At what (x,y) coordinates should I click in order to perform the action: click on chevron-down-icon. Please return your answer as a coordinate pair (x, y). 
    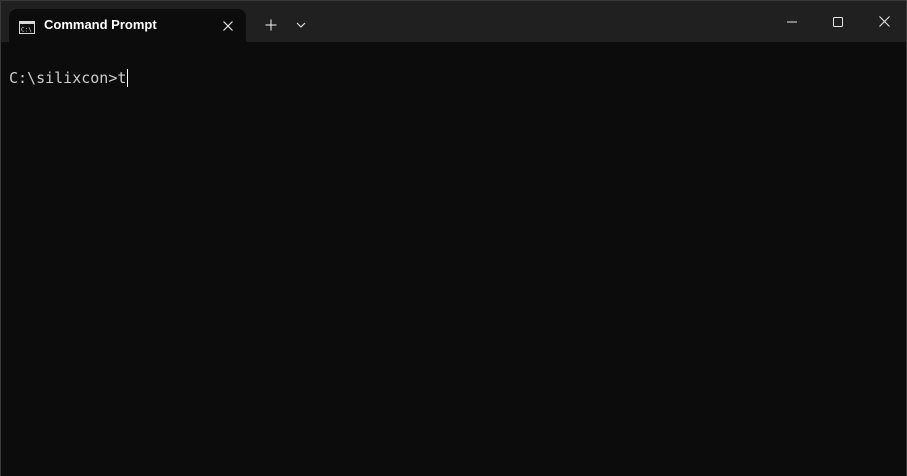
    Looking at the image, I should click on (301, 25).